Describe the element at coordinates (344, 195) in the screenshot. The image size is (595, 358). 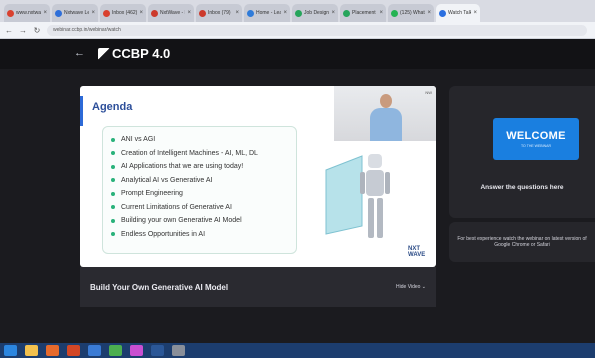
I see `glass-panel` at that location.